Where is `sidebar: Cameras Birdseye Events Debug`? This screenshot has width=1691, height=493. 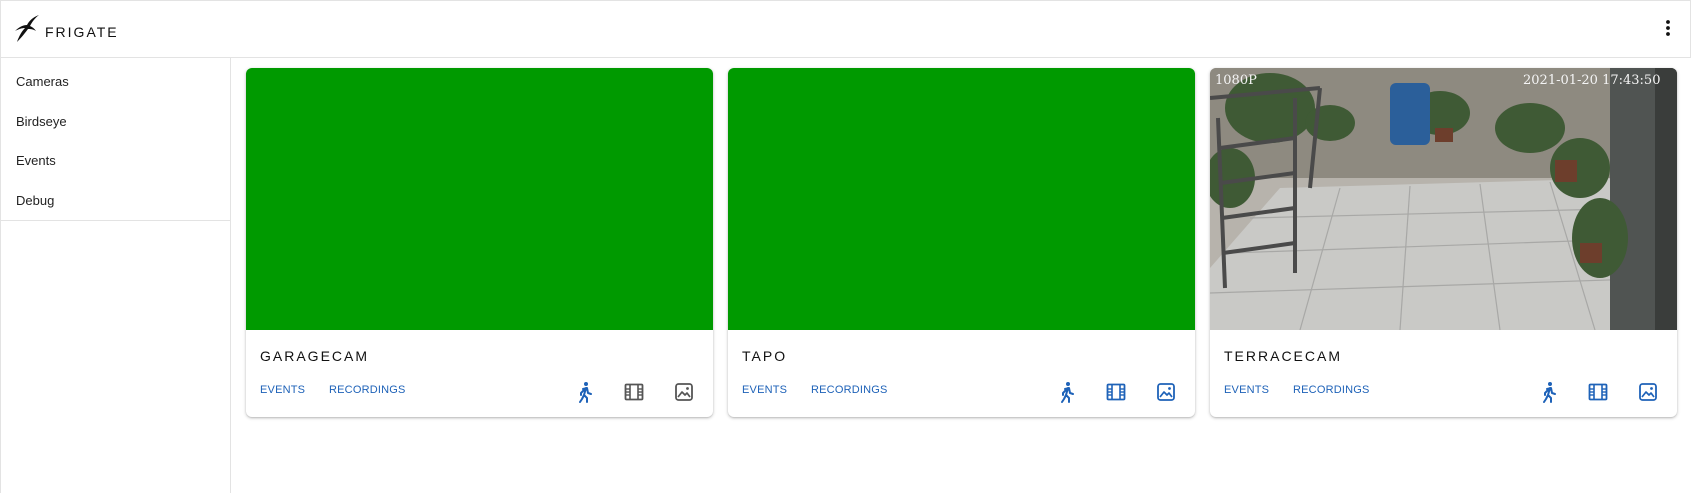 sidebar: Cameras Birdseye Events Debug is located at coordinates (115, 275).